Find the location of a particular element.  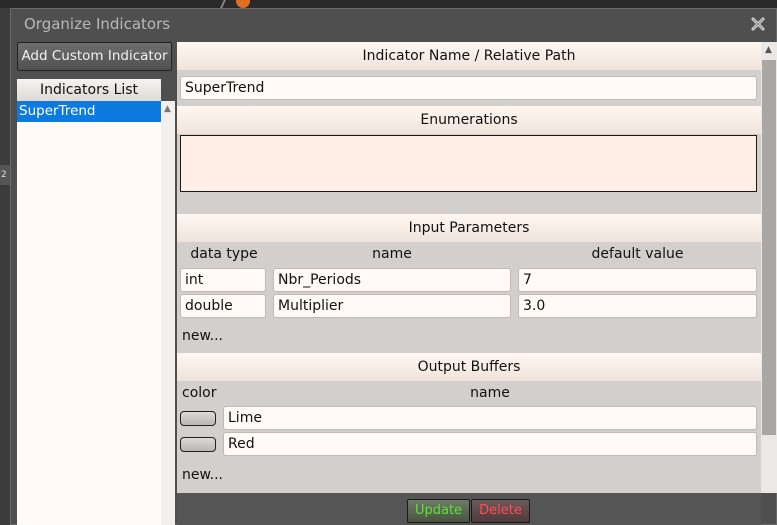

indicators-list-header: Indicators List is located at coordinates (89, 90).